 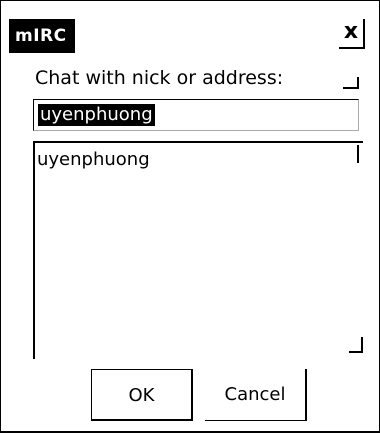 I want to click on list-top-corner-mark, so click(x=353, y=154).